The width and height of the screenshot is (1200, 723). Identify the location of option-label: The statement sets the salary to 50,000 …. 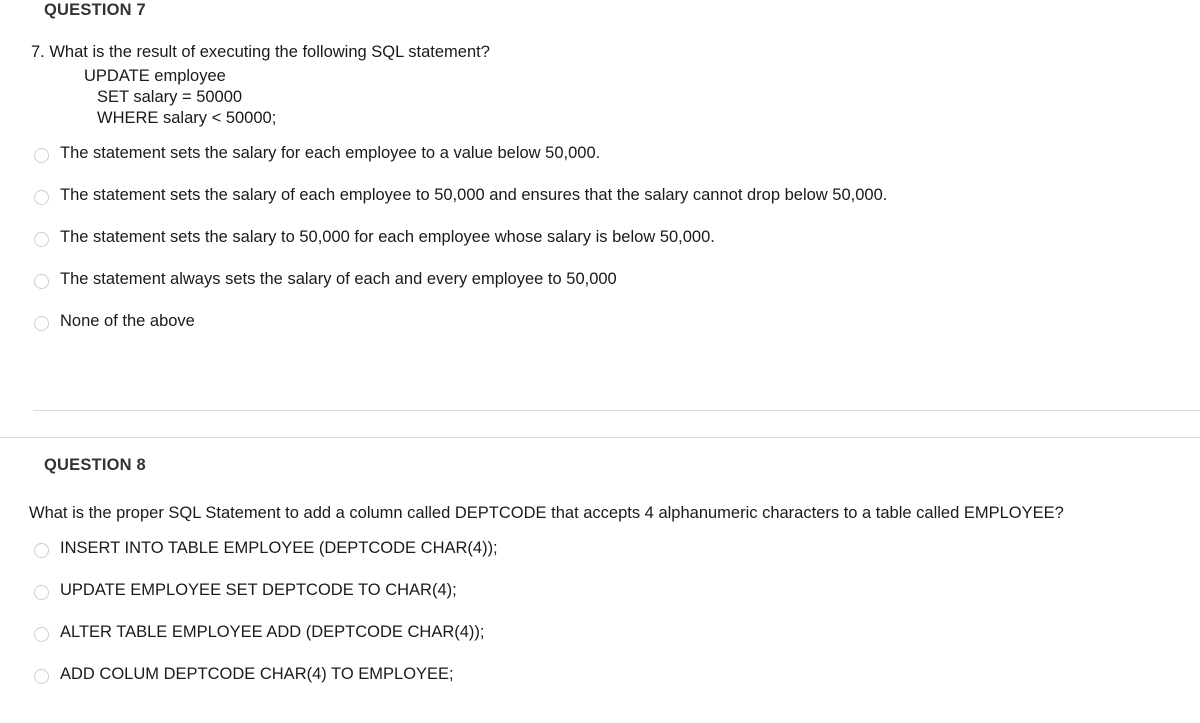
(387, 237).